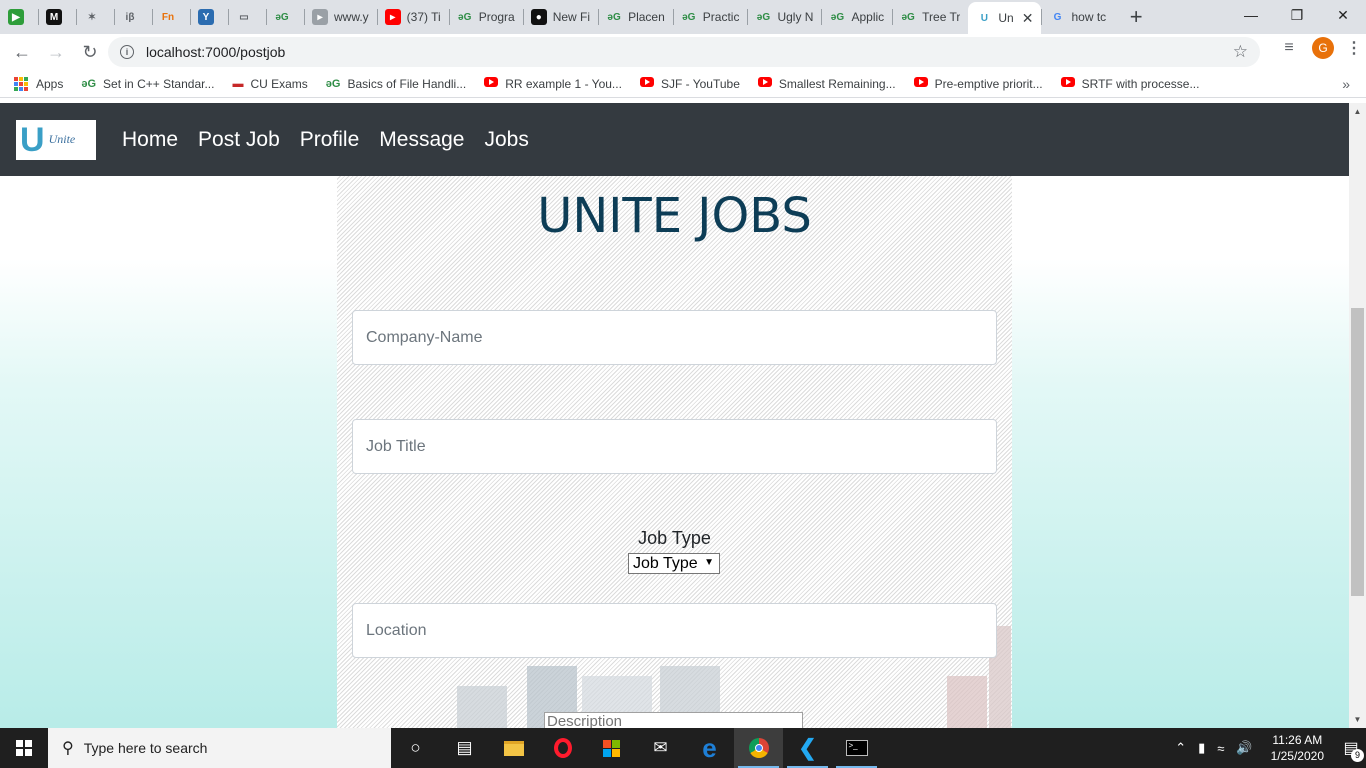 The width and height of the screenshot is (1366, 768). What do you see at coordinates (856, 17) in the screenshot?
I see `tab-15: əG Applic` at bounding box center [856, 17].